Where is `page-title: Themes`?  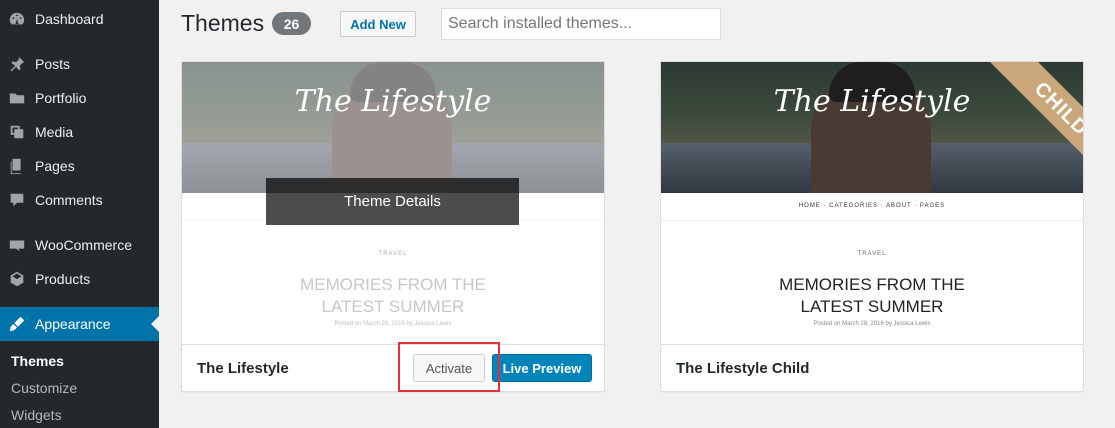
page-title: Themes is located at coordinates (223, 23).